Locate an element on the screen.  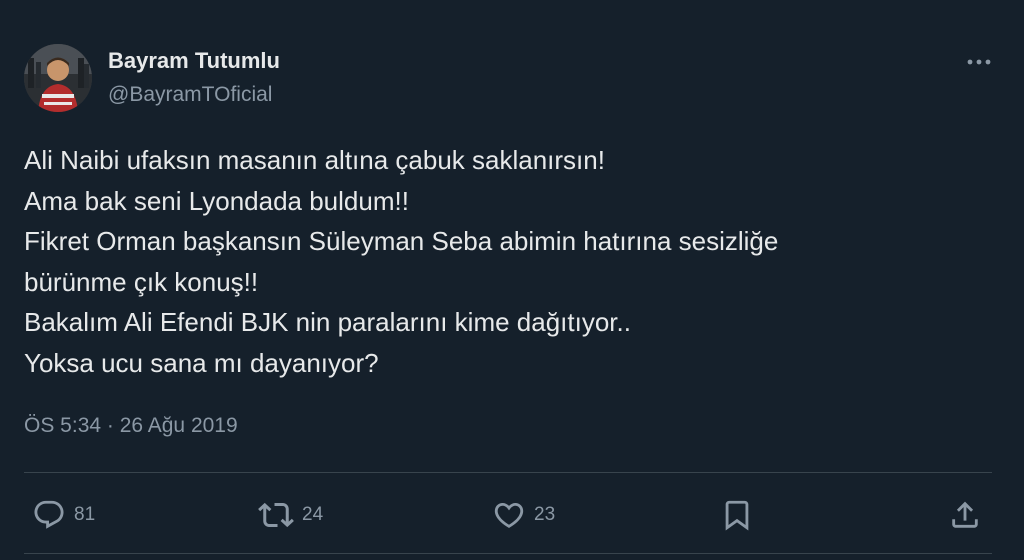
like-button: 23 is located at coordinates (523, 515).